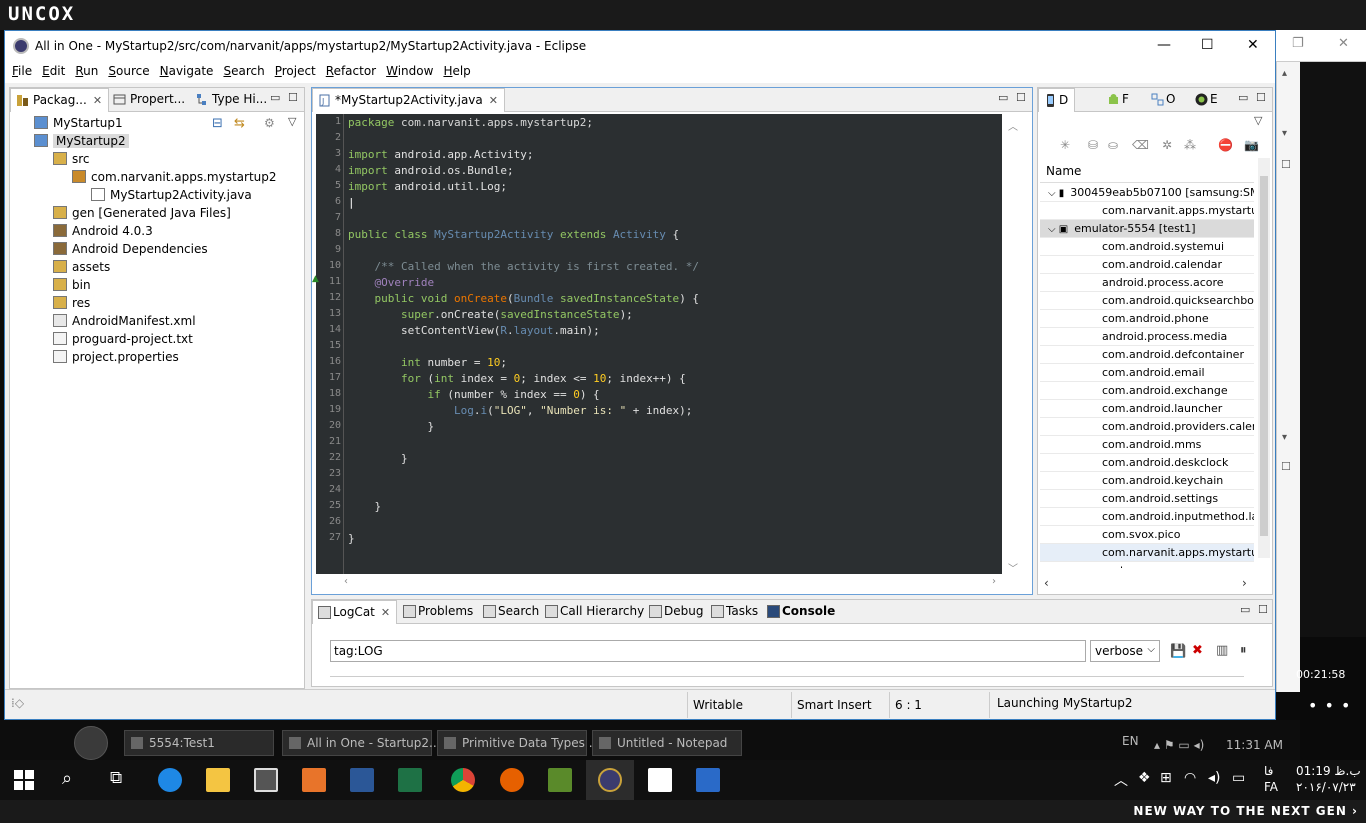 The height and width of the screenshot is (823, 1366). Describe the element at coordinates (408, 100) in the screenshot. I see `tab-editor-file: J *MyStartup2Activity.java ✕` at that location.